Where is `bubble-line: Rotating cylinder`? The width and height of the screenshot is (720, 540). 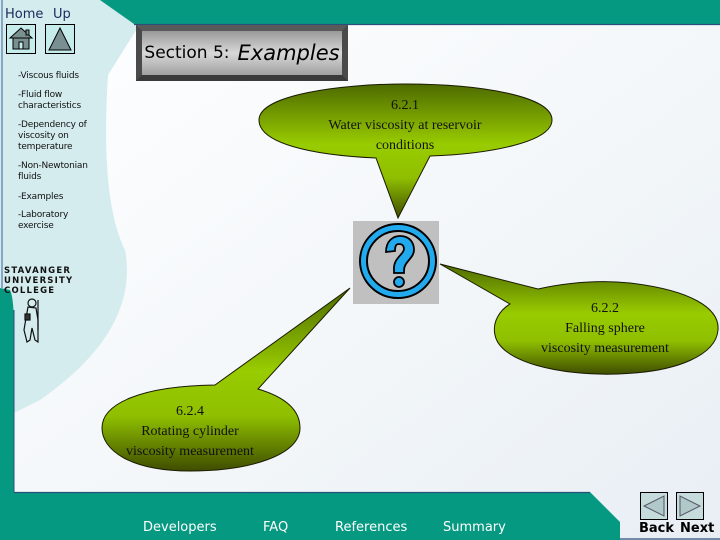 bubble-line: Rotating cylinder is located at coordinates (190, 431).